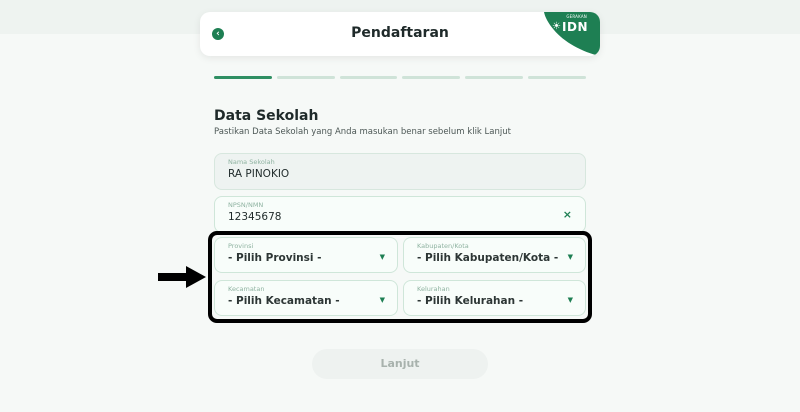  Describe the element at coordinates (400, 277) in the screenshot. I see `annotation-highlight-box` at that location.